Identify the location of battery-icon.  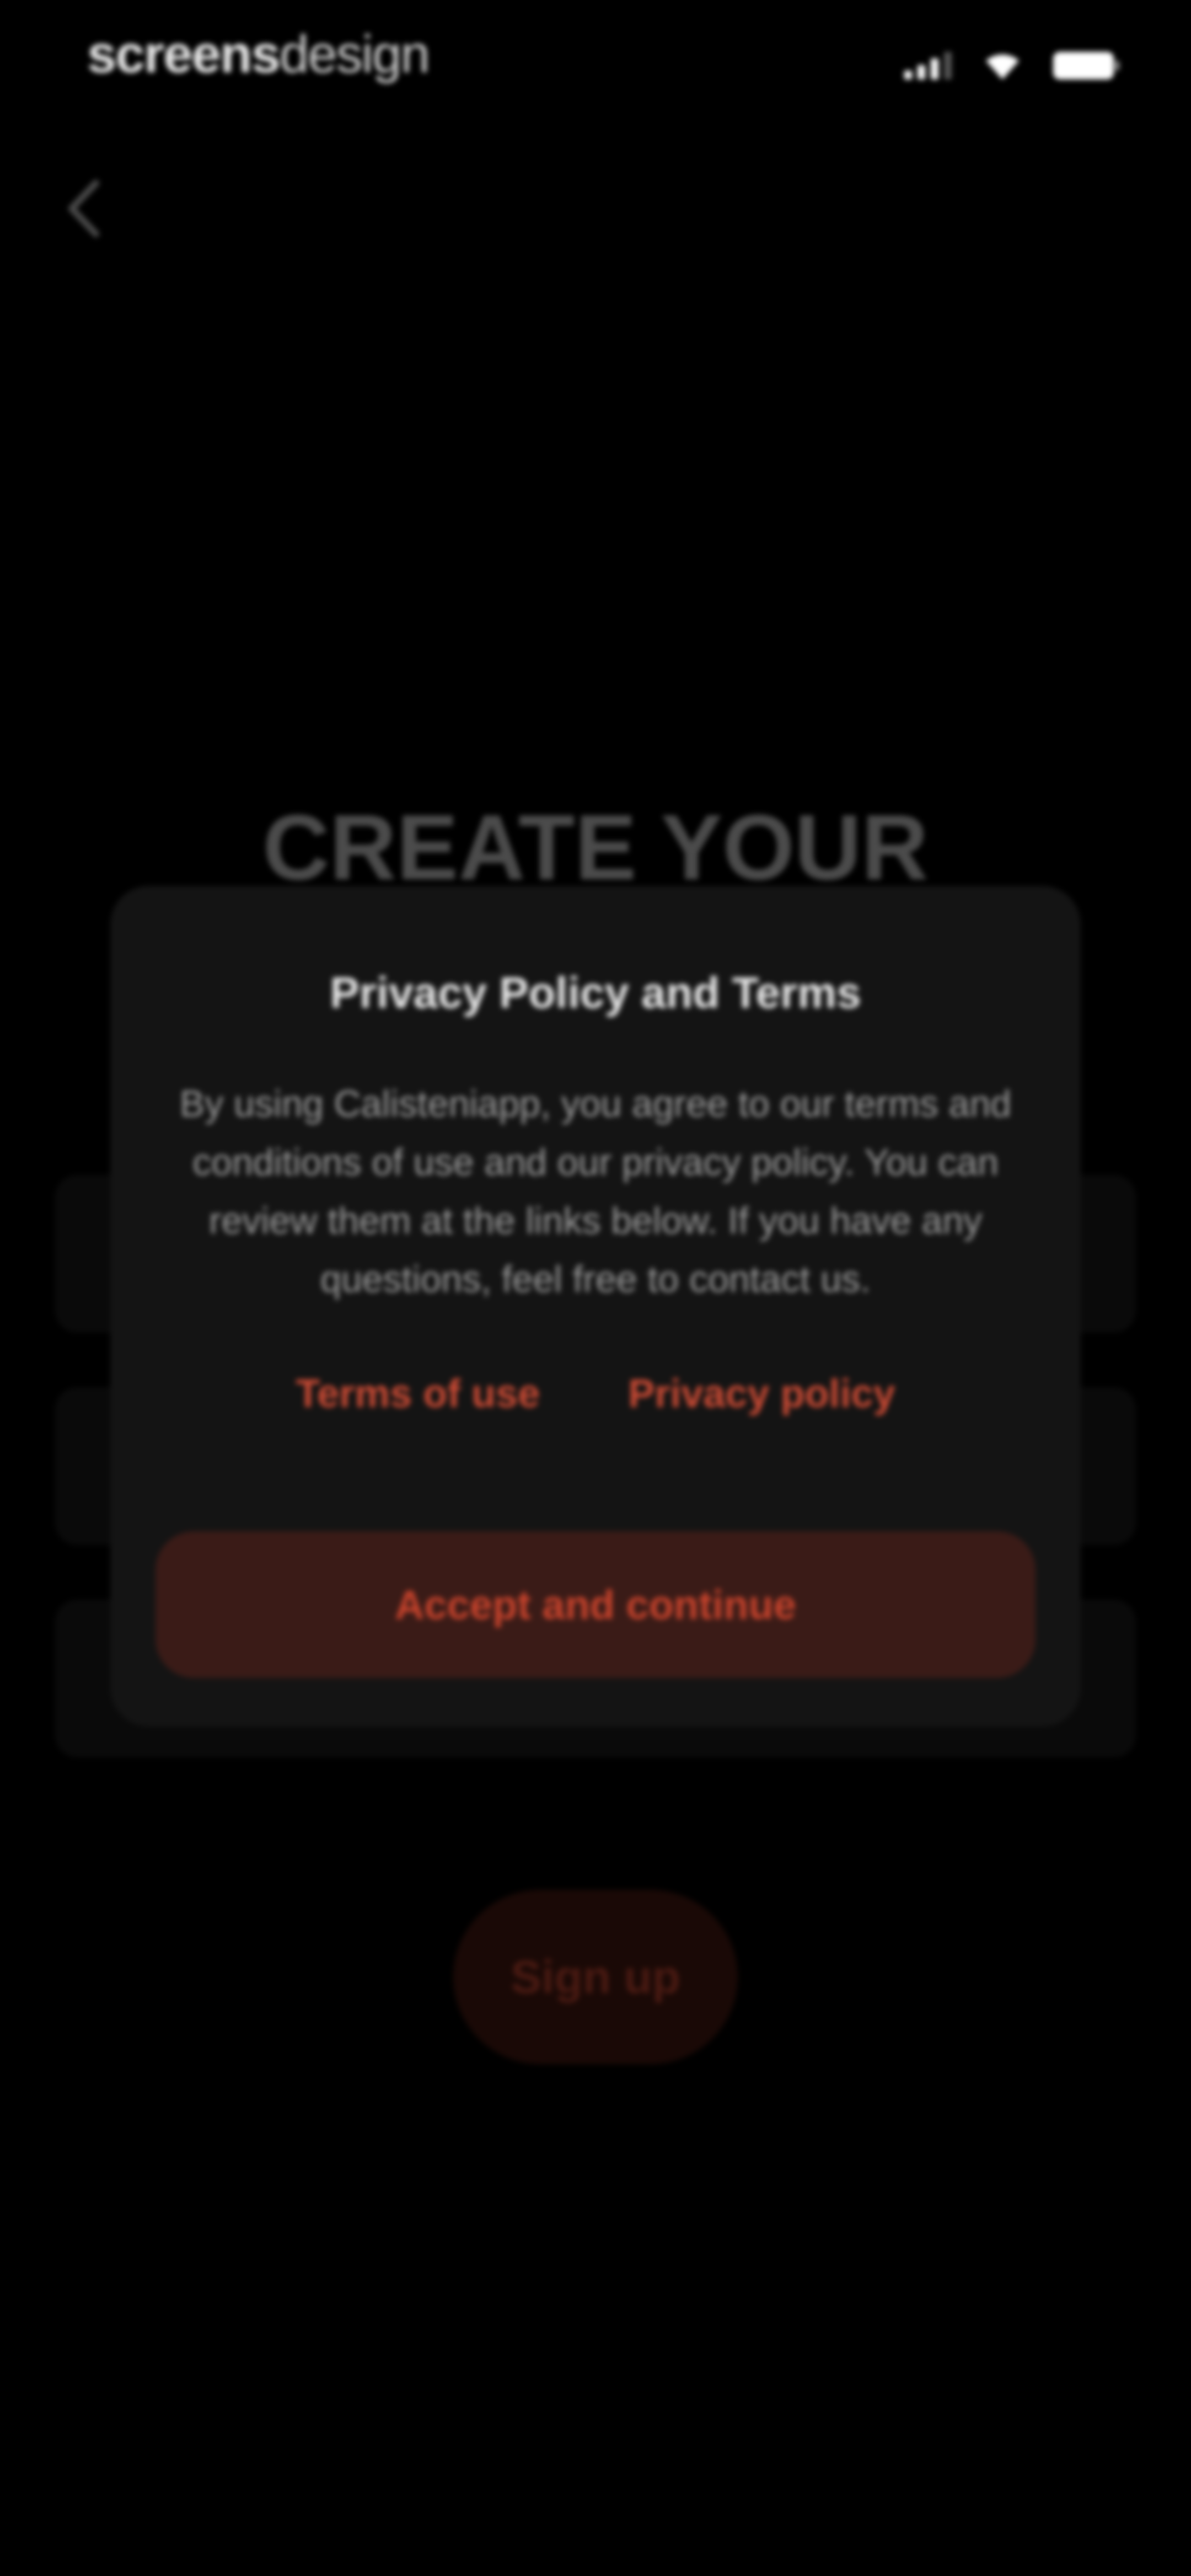
(1086, 65).